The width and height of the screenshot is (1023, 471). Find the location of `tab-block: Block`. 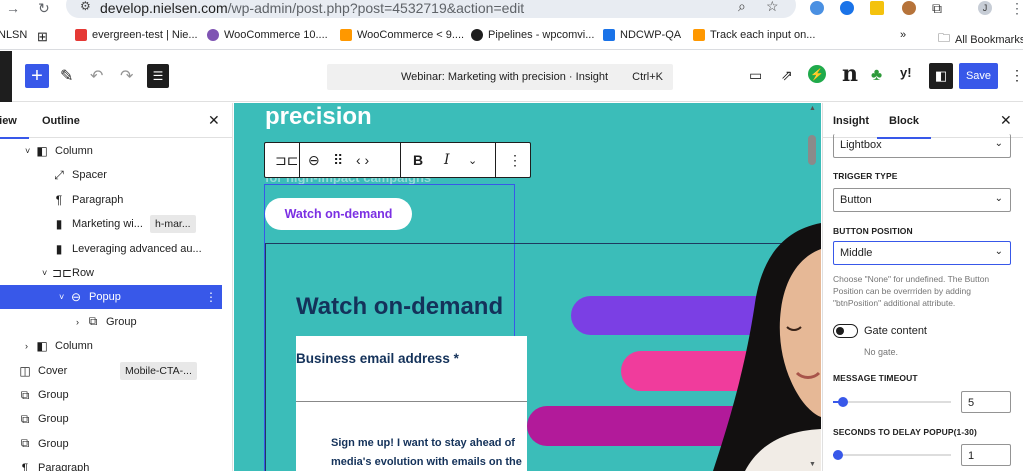

tab-block: Block is located at coordinates (904, 127).